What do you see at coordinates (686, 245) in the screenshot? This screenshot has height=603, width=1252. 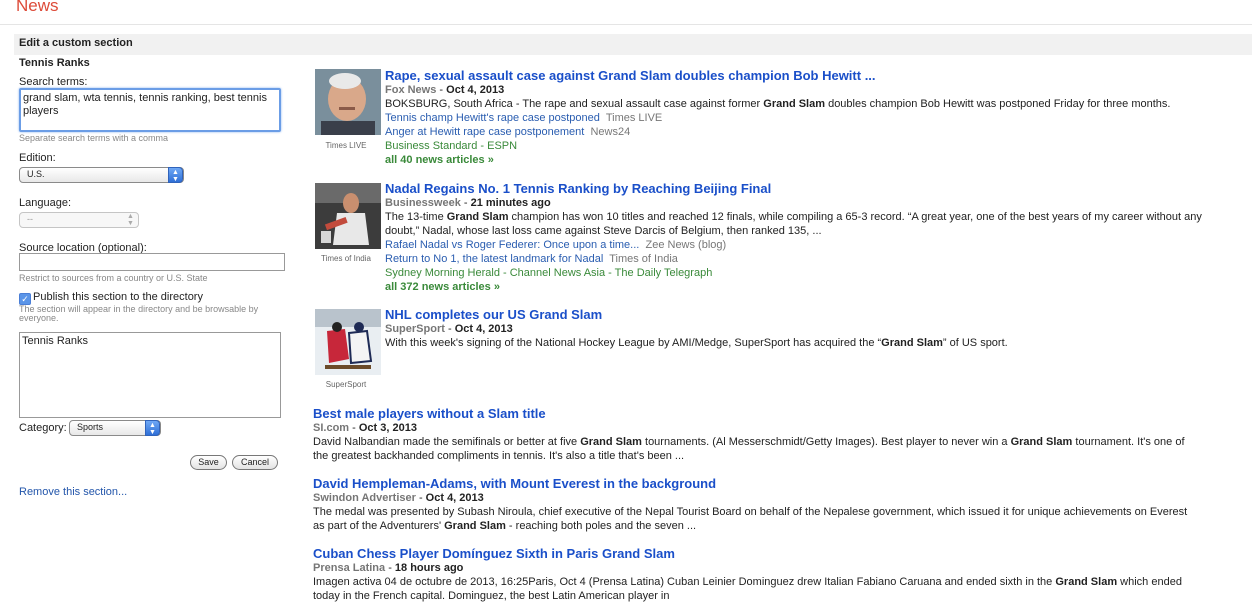 I see `related-article-source: Zee News (blog)` at bounding box center [686, 245].